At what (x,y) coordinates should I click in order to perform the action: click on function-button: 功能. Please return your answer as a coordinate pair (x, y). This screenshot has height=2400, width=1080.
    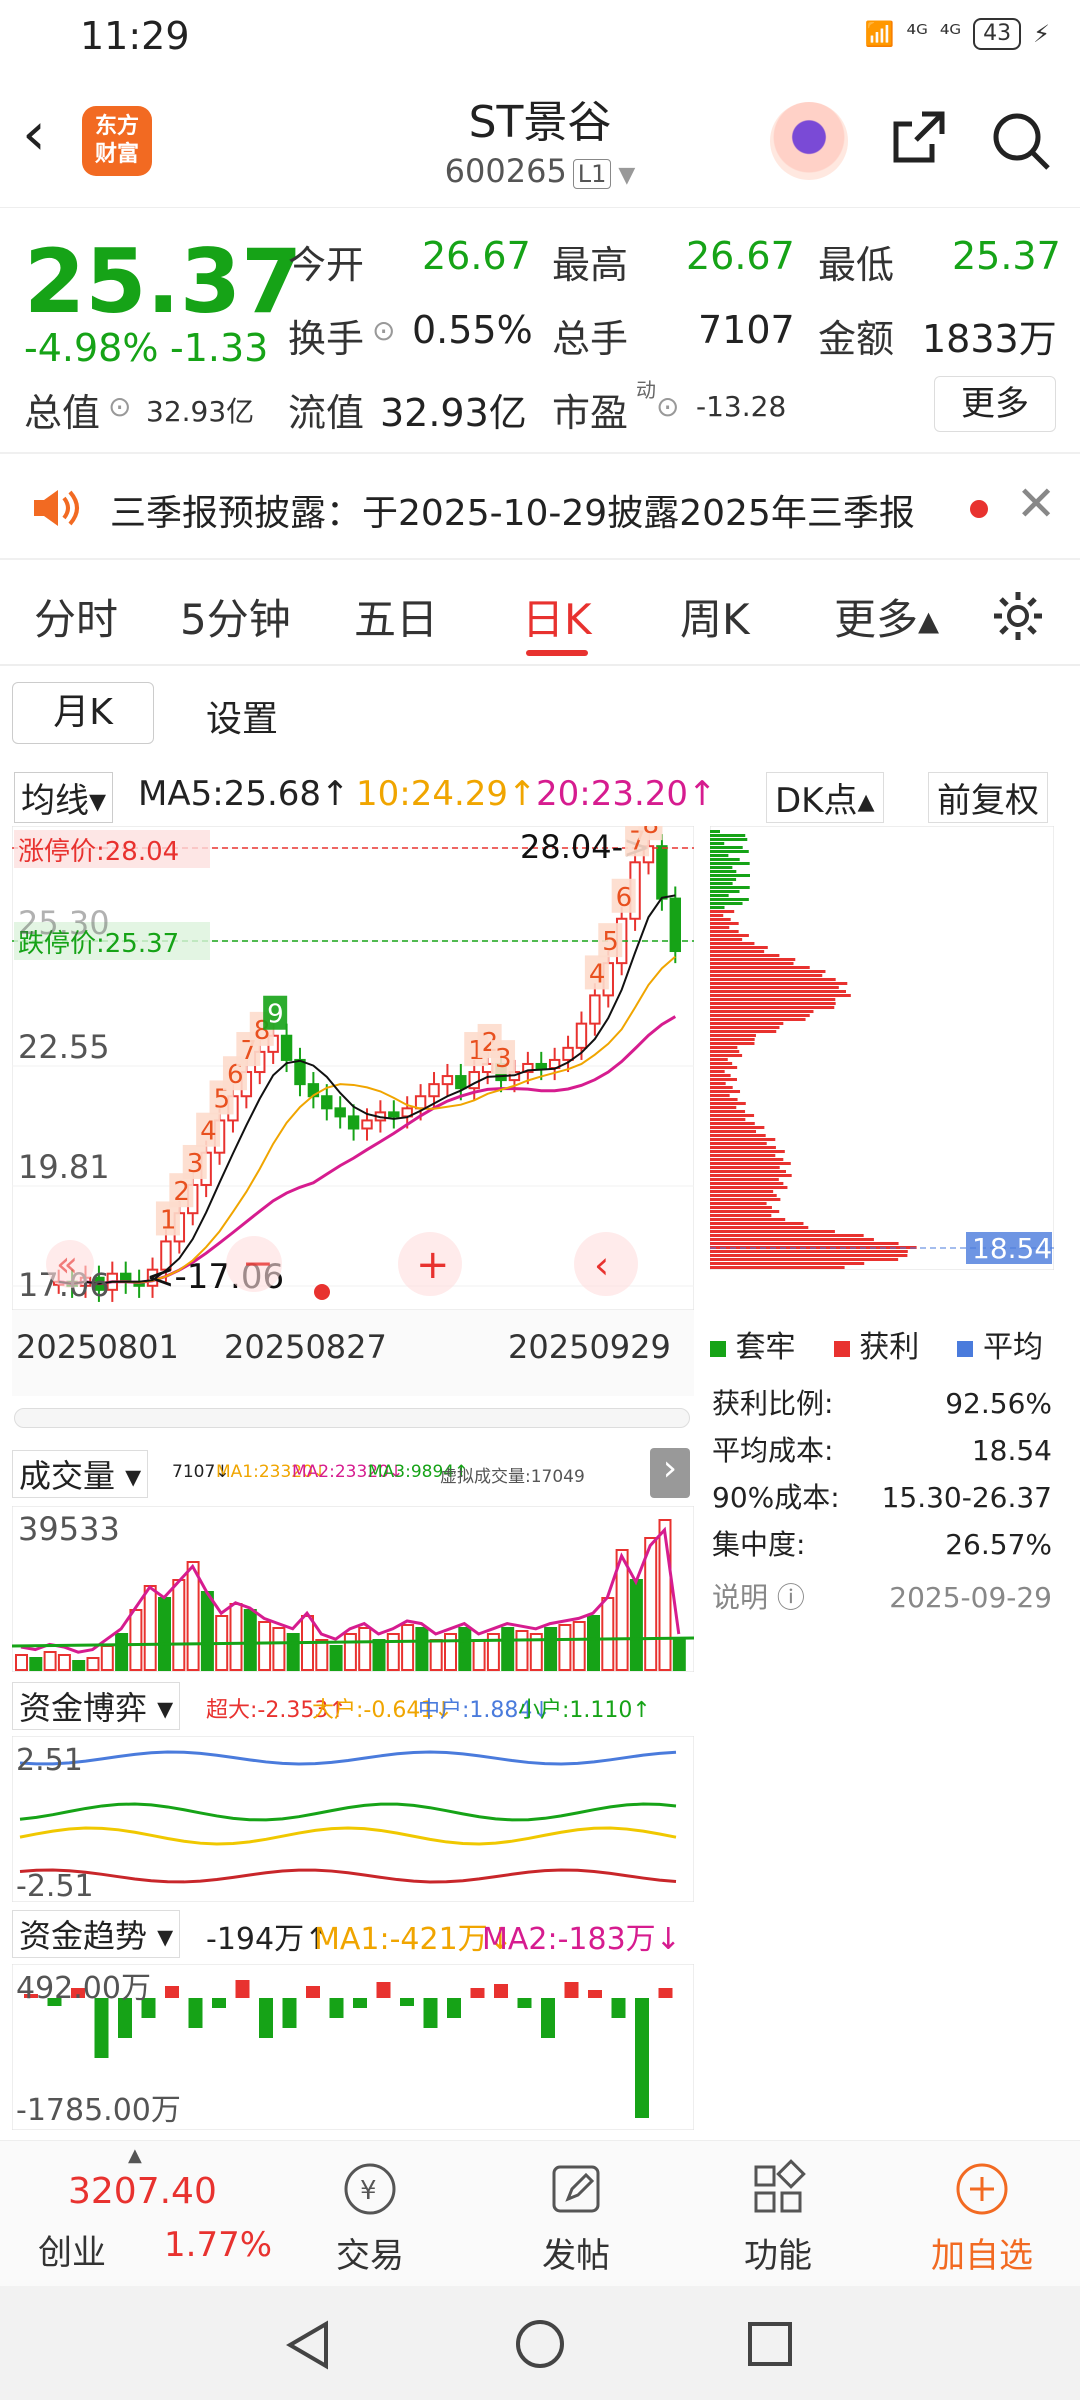
    Looking at the image, I should click on (778, 2218).